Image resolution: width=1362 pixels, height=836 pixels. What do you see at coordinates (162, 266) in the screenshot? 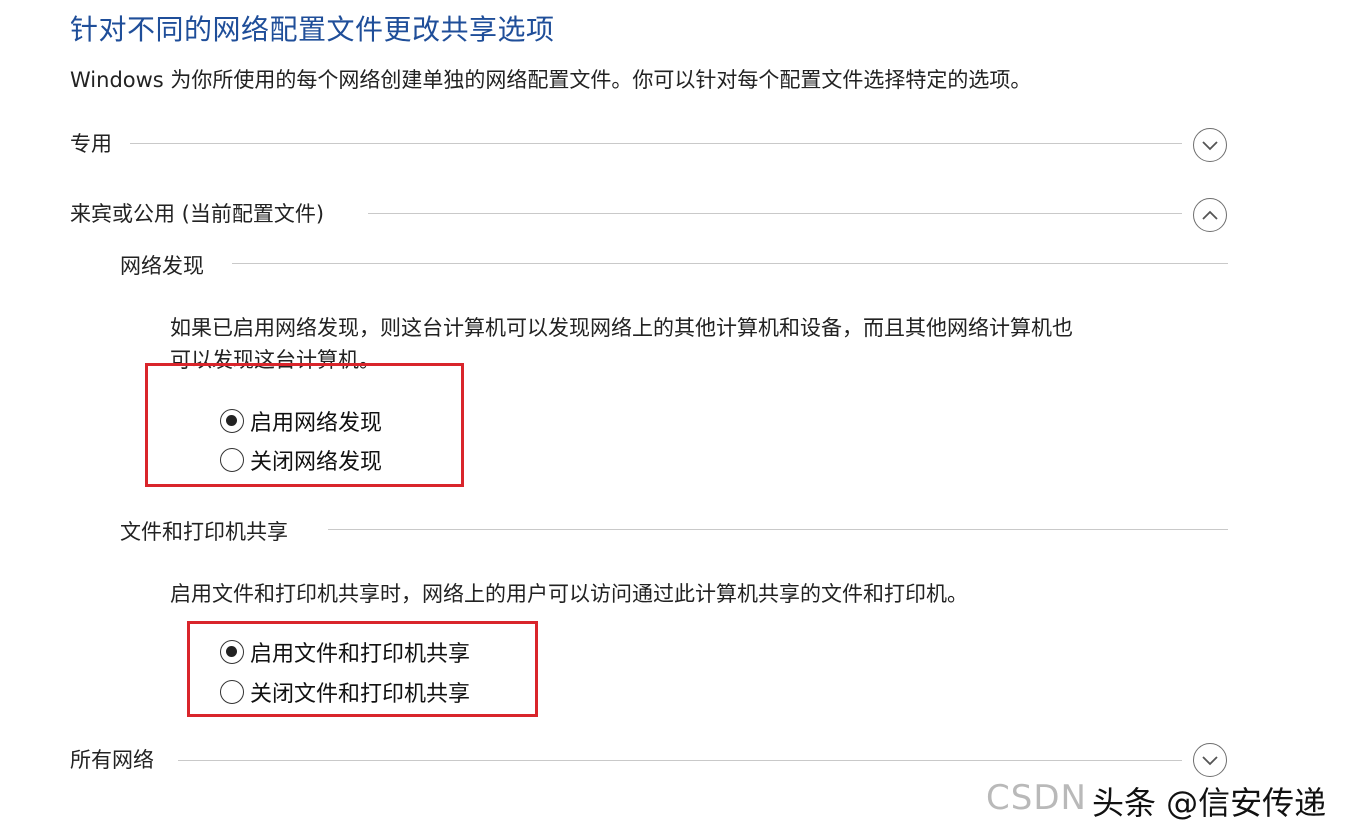
I see `network-discovery-heading: 网络发现` at bounding box center [162, 266].